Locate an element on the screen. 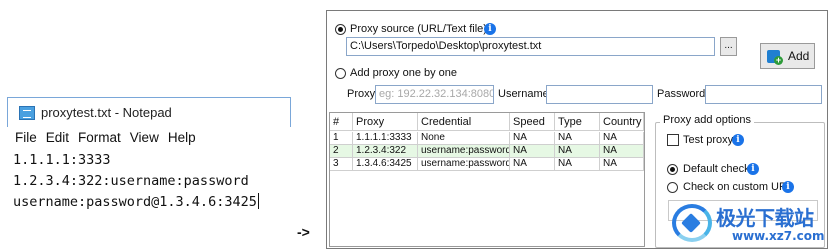  table-cell: None is located at coordinates (464, 138).